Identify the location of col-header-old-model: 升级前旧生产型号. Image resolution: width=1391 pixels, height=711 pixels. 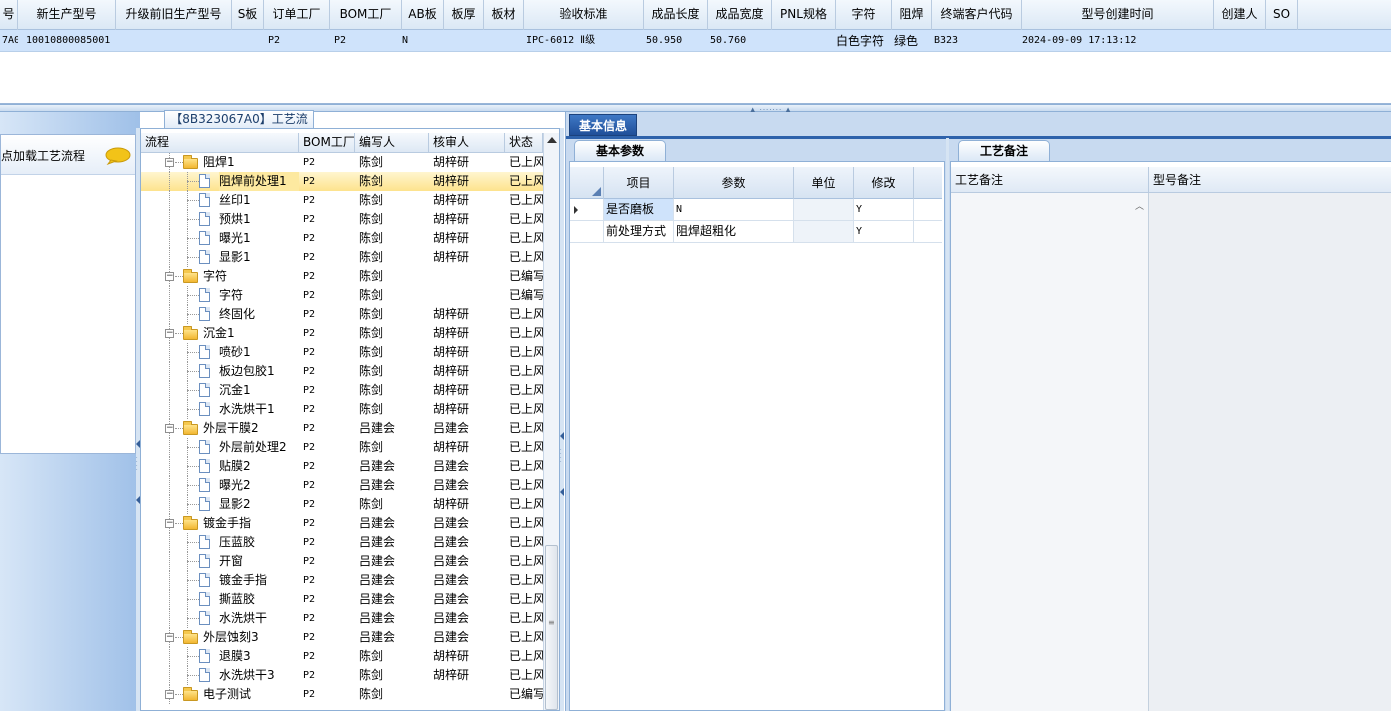
(174, 15).